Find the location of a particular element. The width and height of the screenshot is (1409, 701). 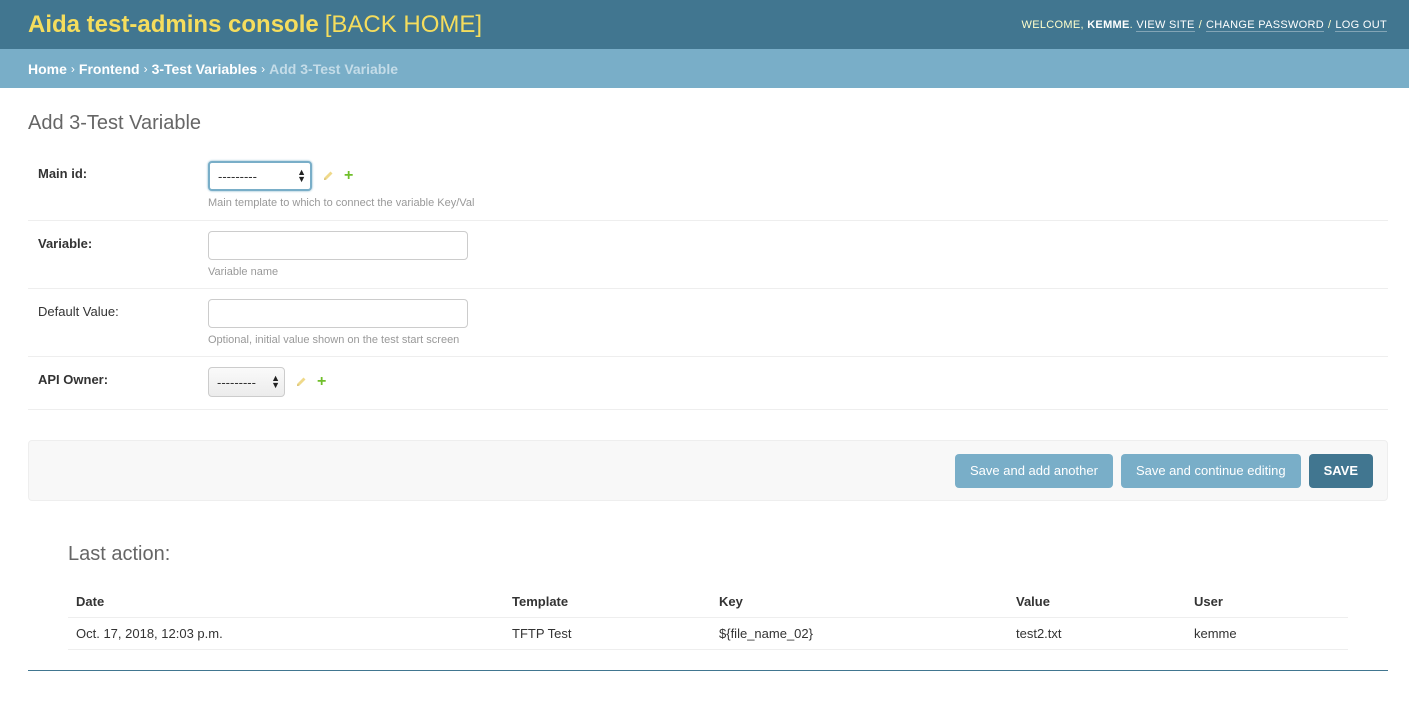

breadcrumb-app: Frontend is located at coordinates (109, 69).